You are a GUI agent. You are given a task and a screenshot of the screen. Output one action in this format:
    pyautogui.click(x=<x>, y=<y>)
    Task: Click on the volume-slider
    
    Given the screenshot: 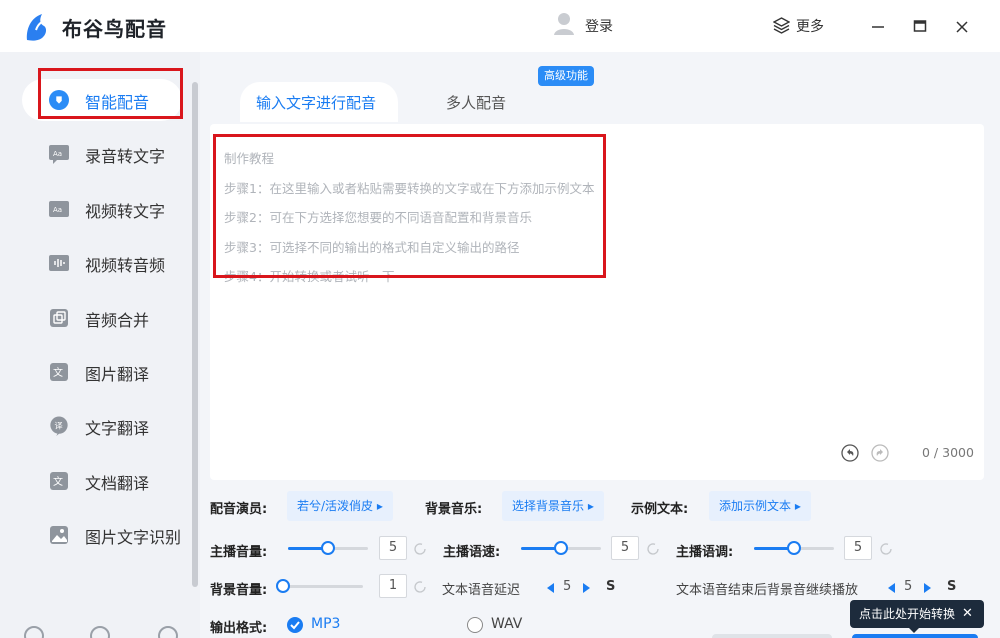 What is the action you would take?
    pyautogui.click(x=328, y=548)
    